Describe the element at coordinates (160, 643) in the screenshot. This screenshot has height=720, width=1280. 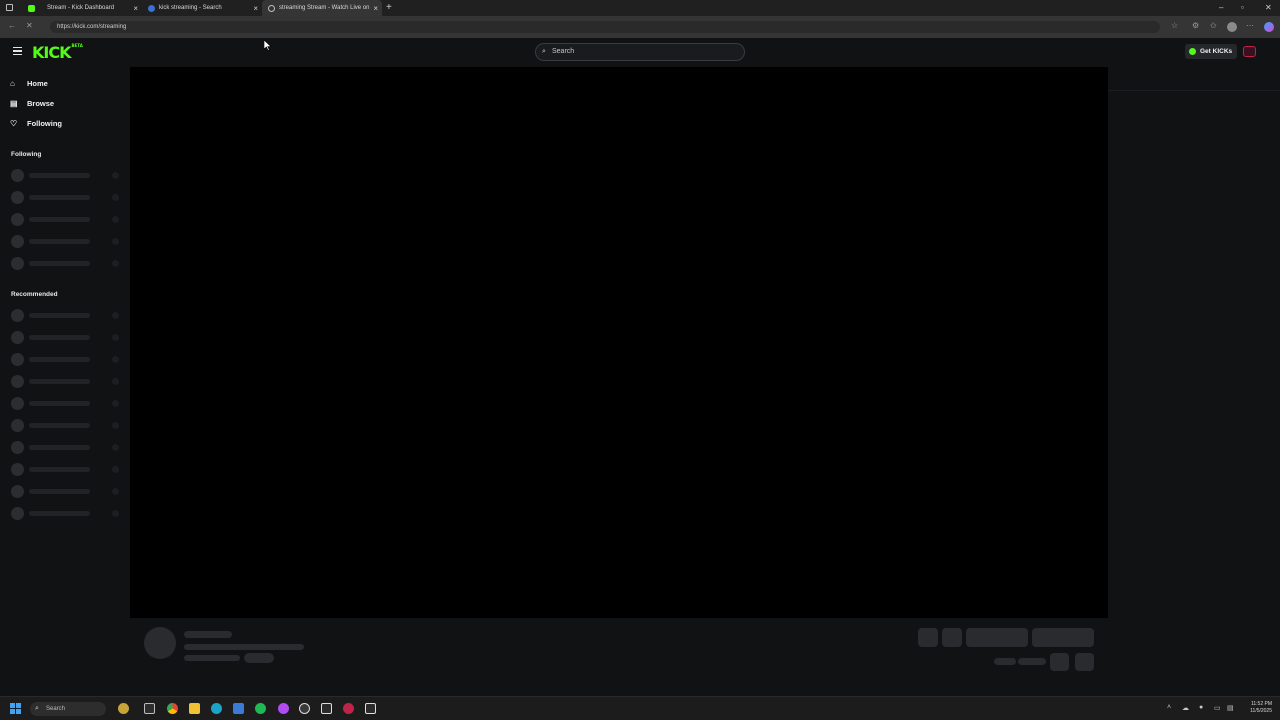
I see `streamer-avatar-skeleton` at that location.